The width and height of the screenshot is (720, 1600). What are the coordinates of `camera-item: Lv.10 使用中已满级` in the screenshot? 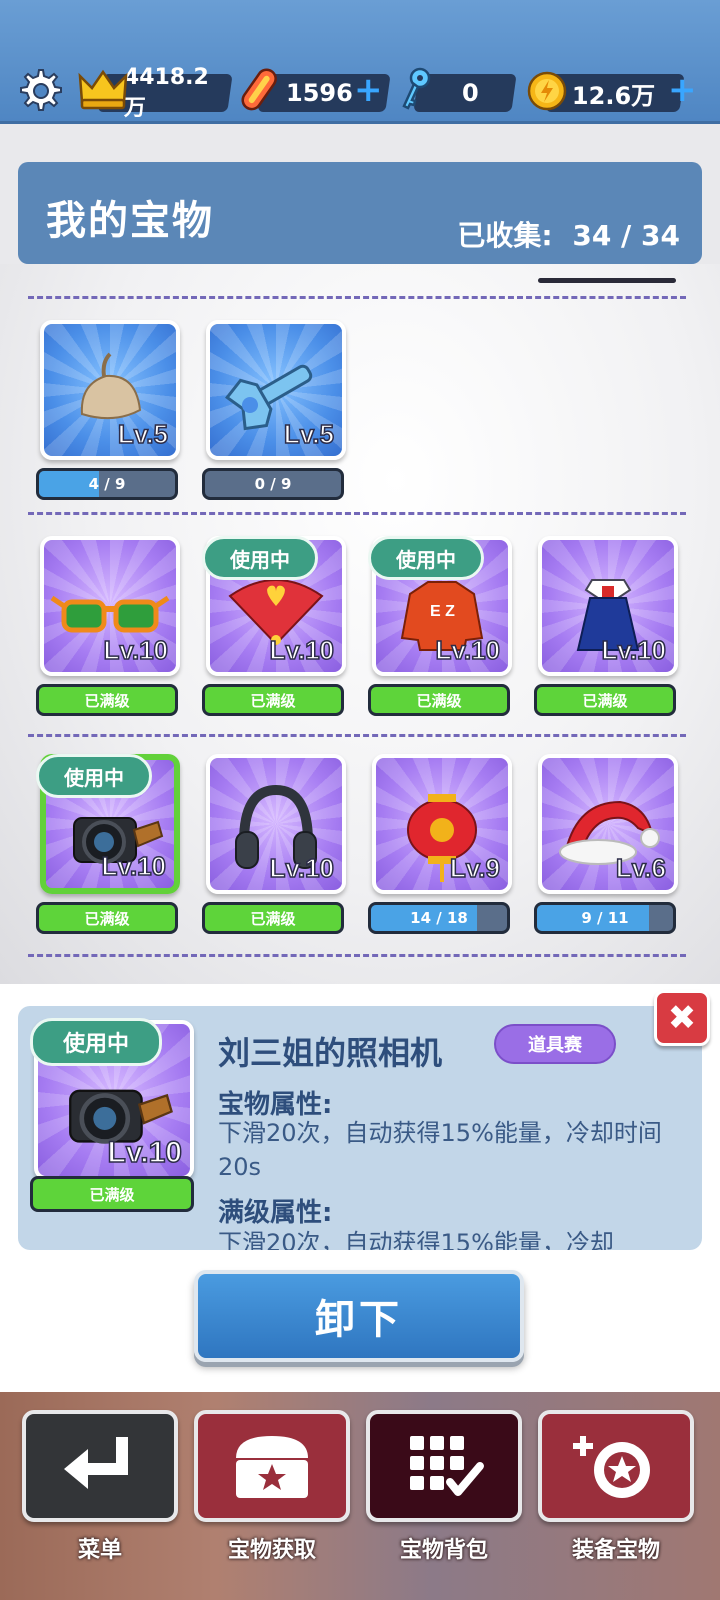 It's located at (108, 858).